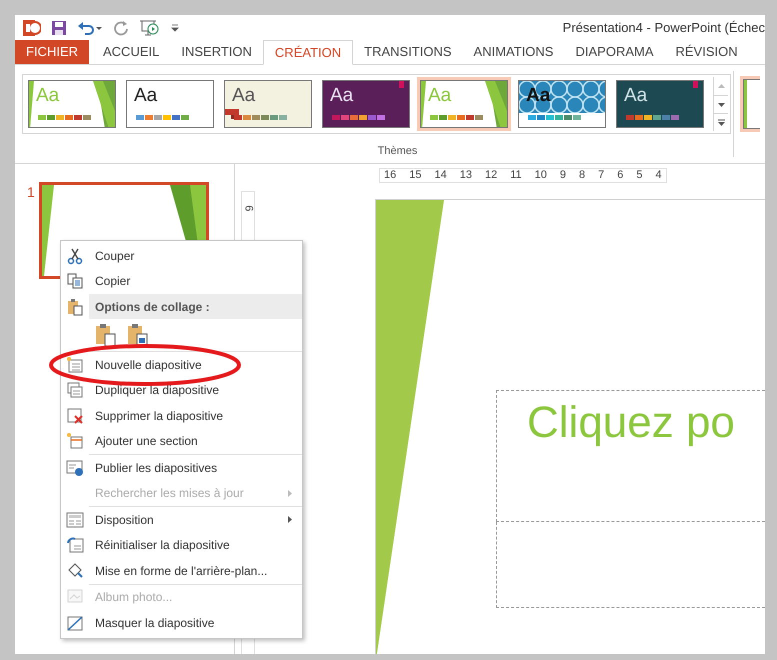  What do you see at coordinates (181, 467) in the screenshot?
I see `menu-item: Publier les diapositives` at bounding box center [181, 467].